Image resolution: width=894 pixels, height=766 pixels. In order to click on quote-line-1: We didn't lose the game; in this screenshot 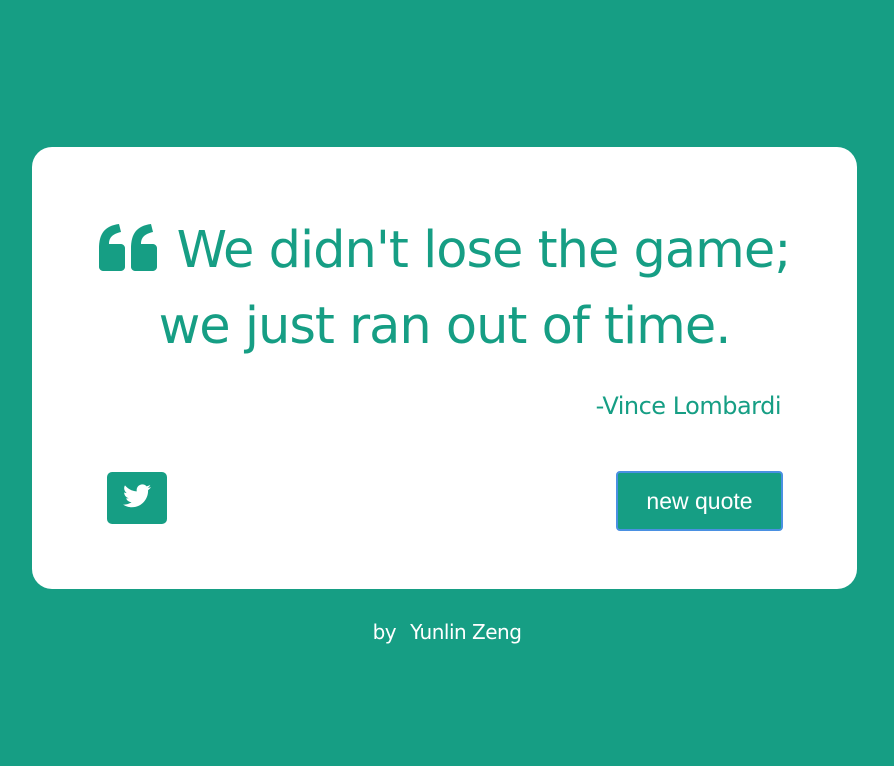, I will do `click(484, 250)`.